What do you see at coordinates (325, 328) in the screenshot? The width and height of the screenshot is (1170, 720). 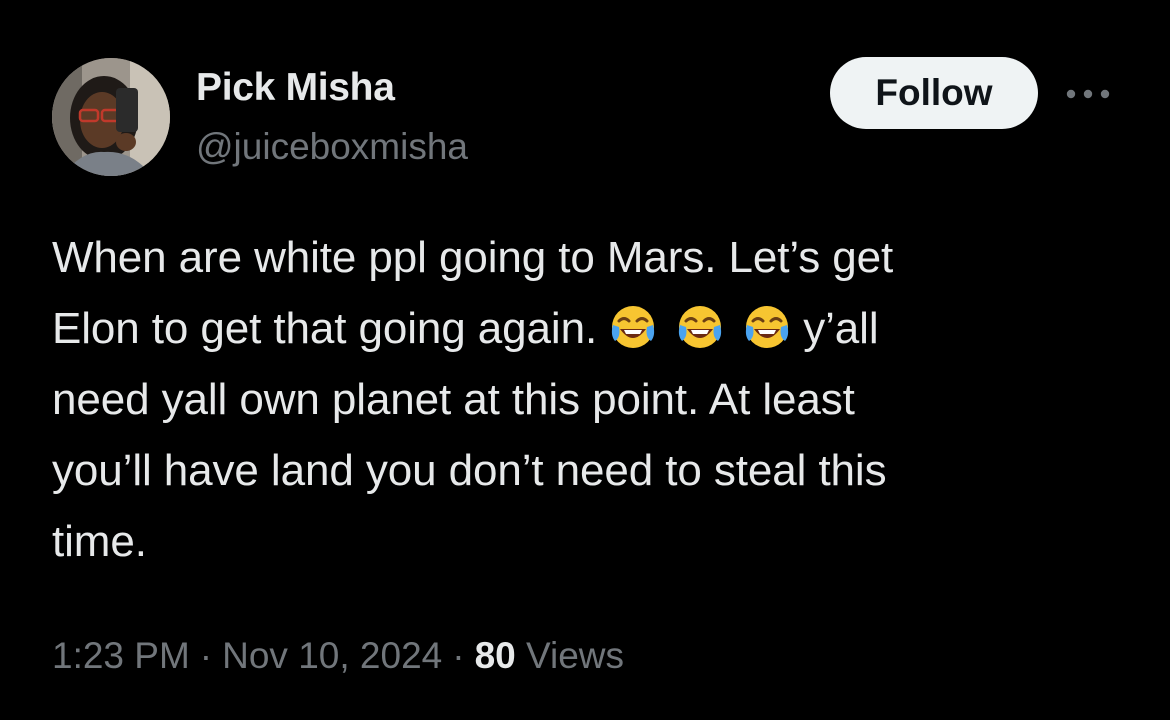 I see `tweet-text-segment: Elon to get that going again.` at bounding box center [325, 328].